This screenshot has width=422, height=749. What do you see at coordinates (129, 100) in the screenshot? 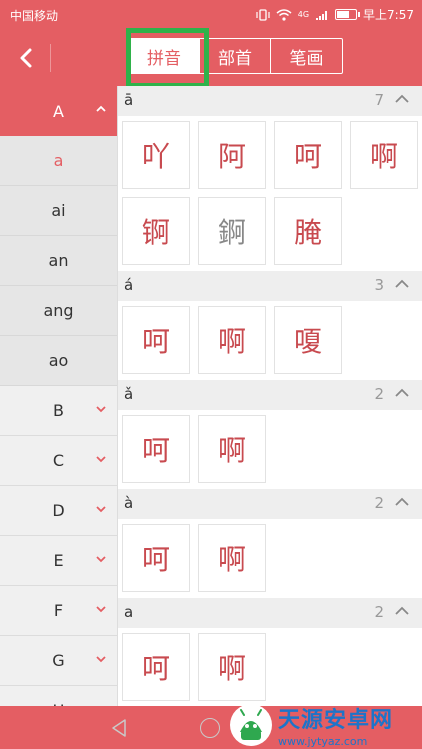
I see `group-pinyin: ā` at bounding box center [129, 100].